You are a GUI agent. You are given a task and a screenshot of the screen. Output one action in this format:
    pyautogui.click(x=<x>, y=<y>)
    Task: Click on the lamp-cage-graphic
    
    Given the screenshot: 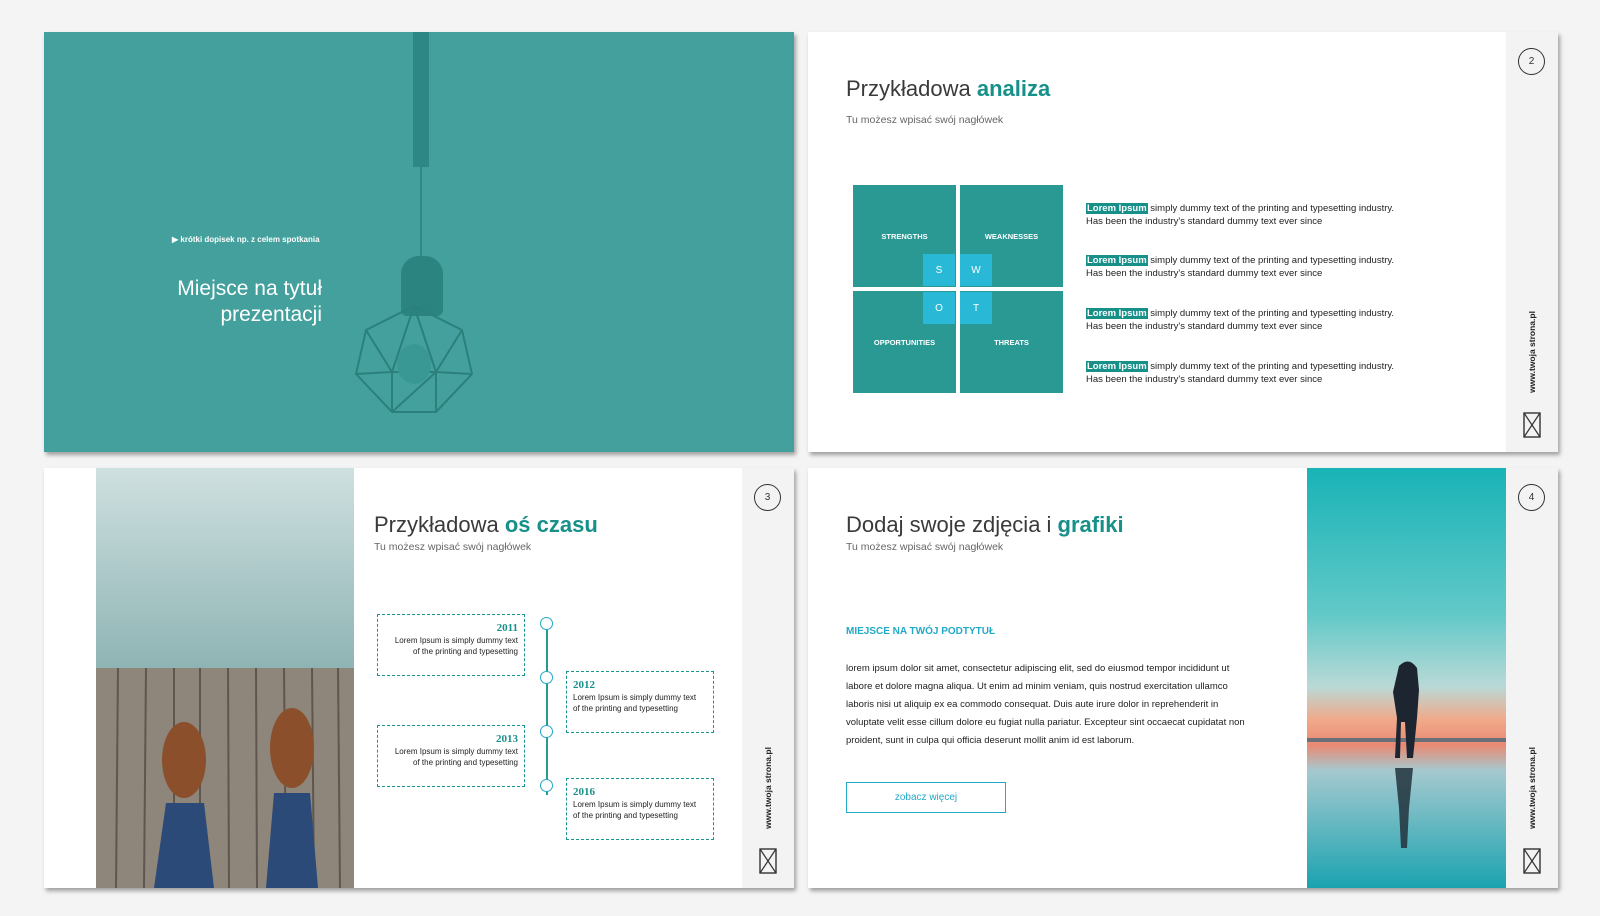 What is the action you would take?
    pyautogui.click(x=414, y=358)
    